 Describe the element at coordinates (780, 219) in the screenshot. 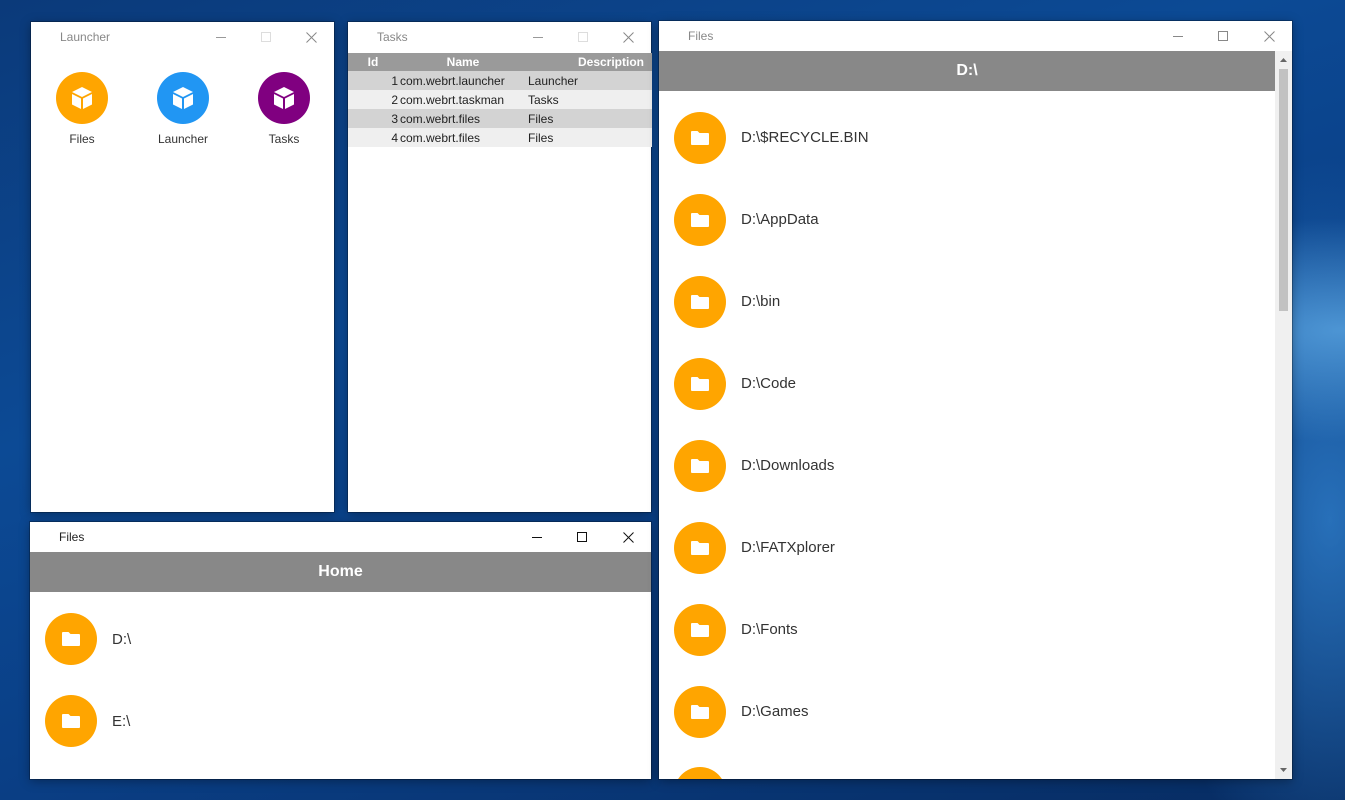

I see `folder-label: D:\AppData` at that location.